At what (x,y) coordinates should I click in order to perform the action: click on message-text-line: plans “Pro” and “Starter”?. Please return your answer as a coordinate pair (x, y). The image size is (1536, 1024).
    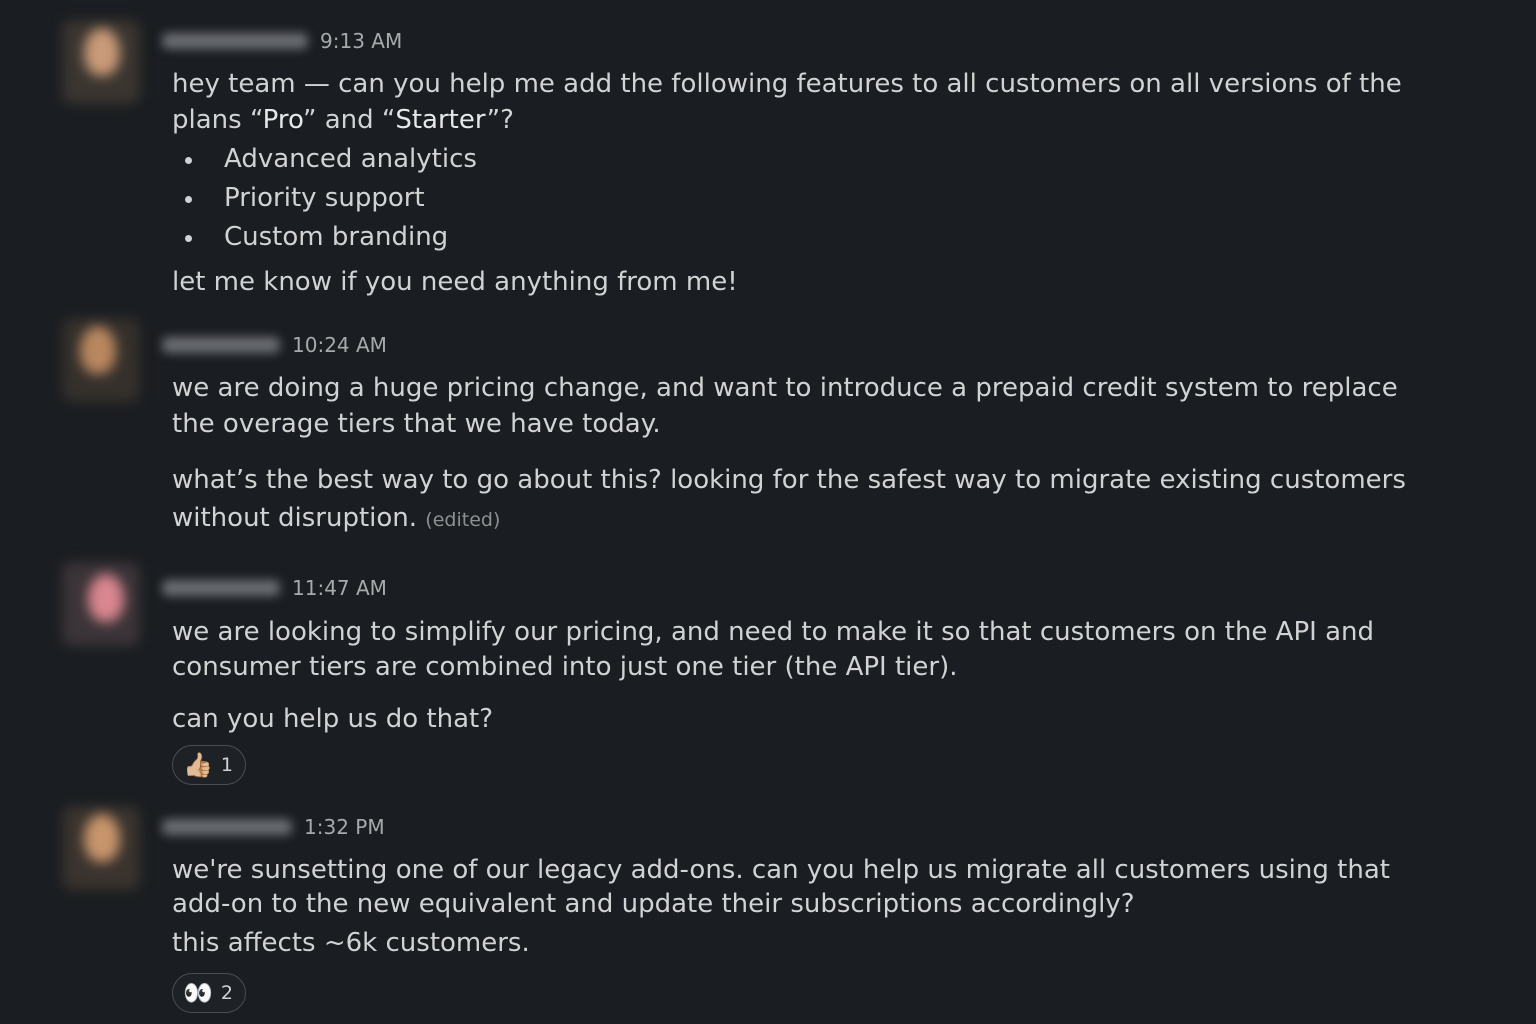
    Looking at the image, I should click on (772, 120).